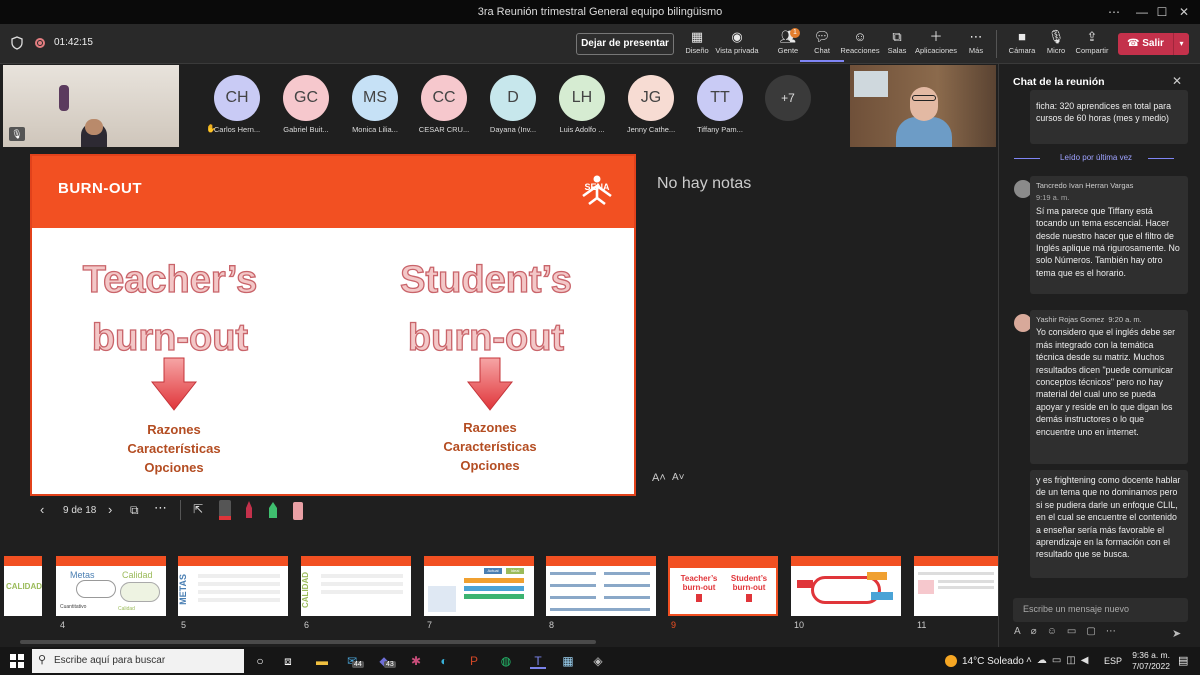  What do you see at coordinates (976, 45) in the screenshot?
I see `more-button: ⋯ Más` at bounding box center [976, 45].